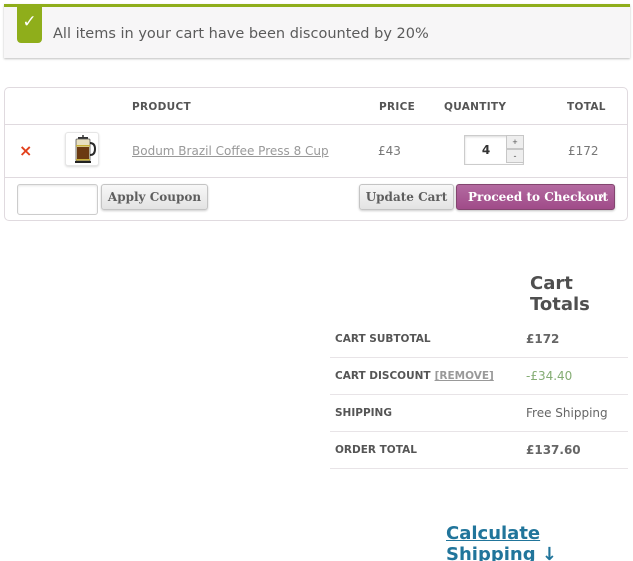  What do you see at coordinates (515, 142) in the screenshot?
I see `quantity-increase-button: +` at bounding box center [515, 142].